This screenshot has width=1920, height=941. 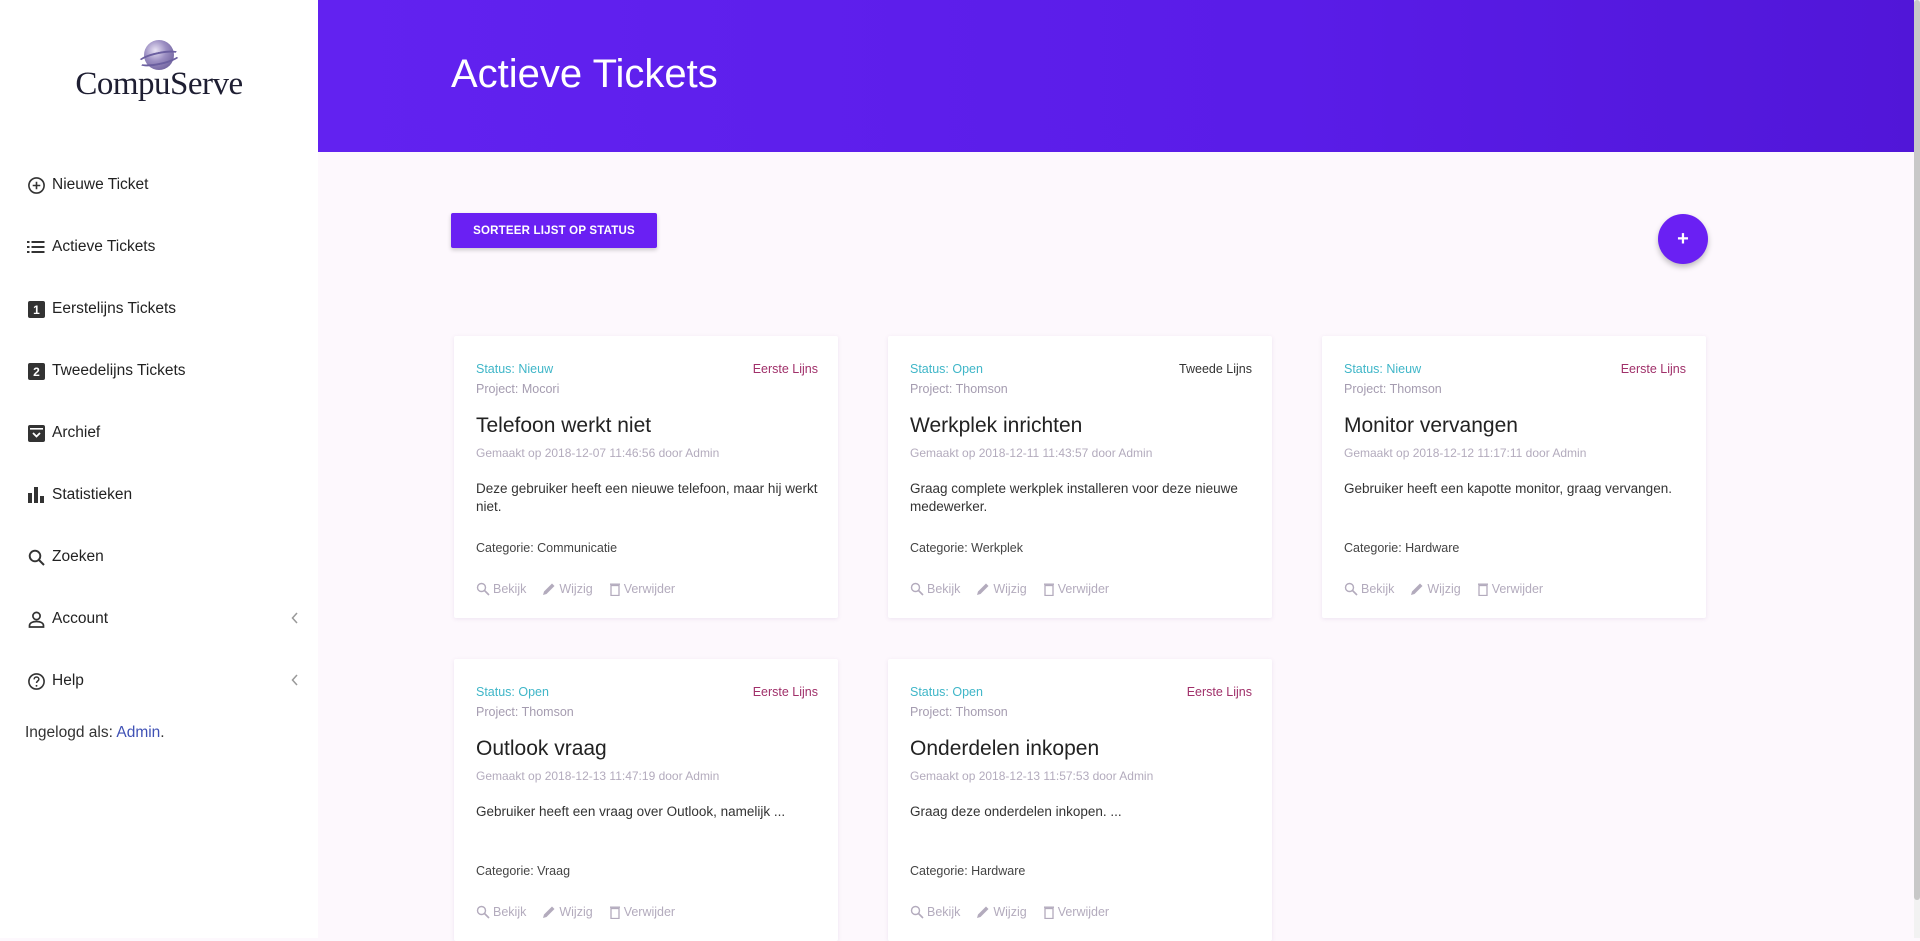 What do you see at coordinates (100, 184) in the screenshot?
I see `sidebar-item-label: Nieuwe Ticket` at bounding box center [100, 184].